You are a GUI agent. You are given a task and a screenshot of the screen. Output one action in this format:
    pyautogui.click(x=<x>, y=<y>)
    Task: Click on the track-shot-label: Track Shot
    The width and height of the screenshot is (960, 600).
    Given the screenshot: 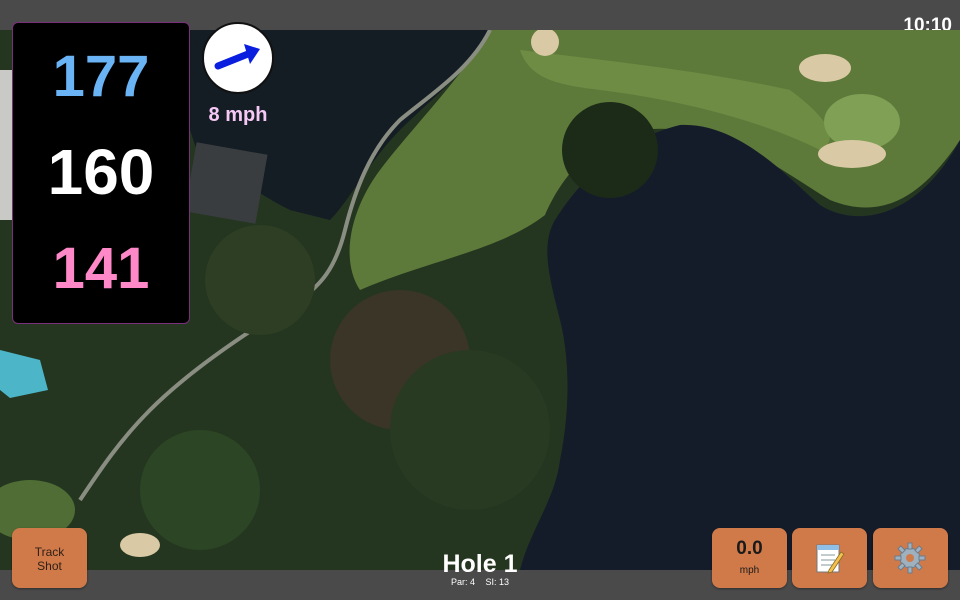 What is the action you would take?
    pyautogui.click(x=49, y=559)
    